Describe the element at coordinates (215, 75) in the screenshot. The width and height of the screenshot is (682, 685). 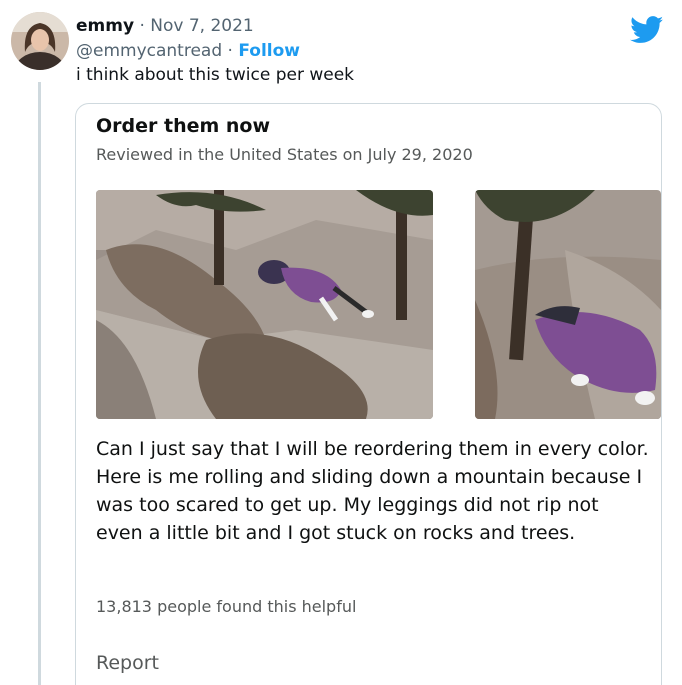
I see `tweet-text: i think about this twice per week` at that location.